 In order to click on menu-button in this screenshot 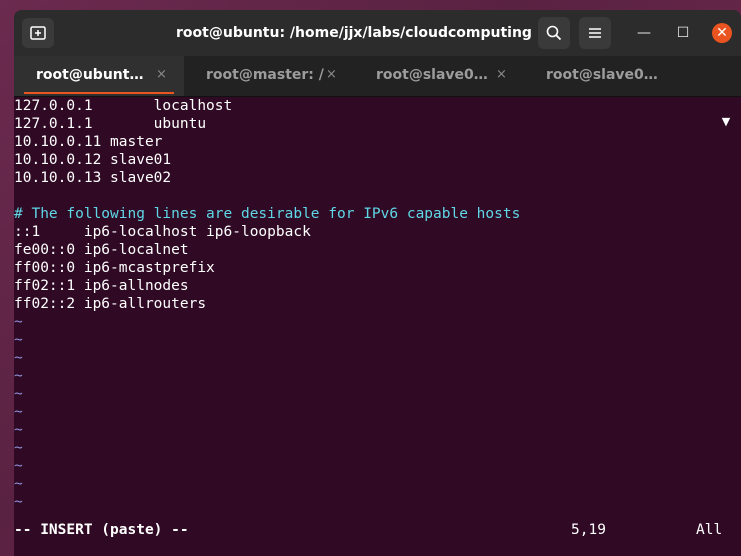, I will do `click(595, 33)`.